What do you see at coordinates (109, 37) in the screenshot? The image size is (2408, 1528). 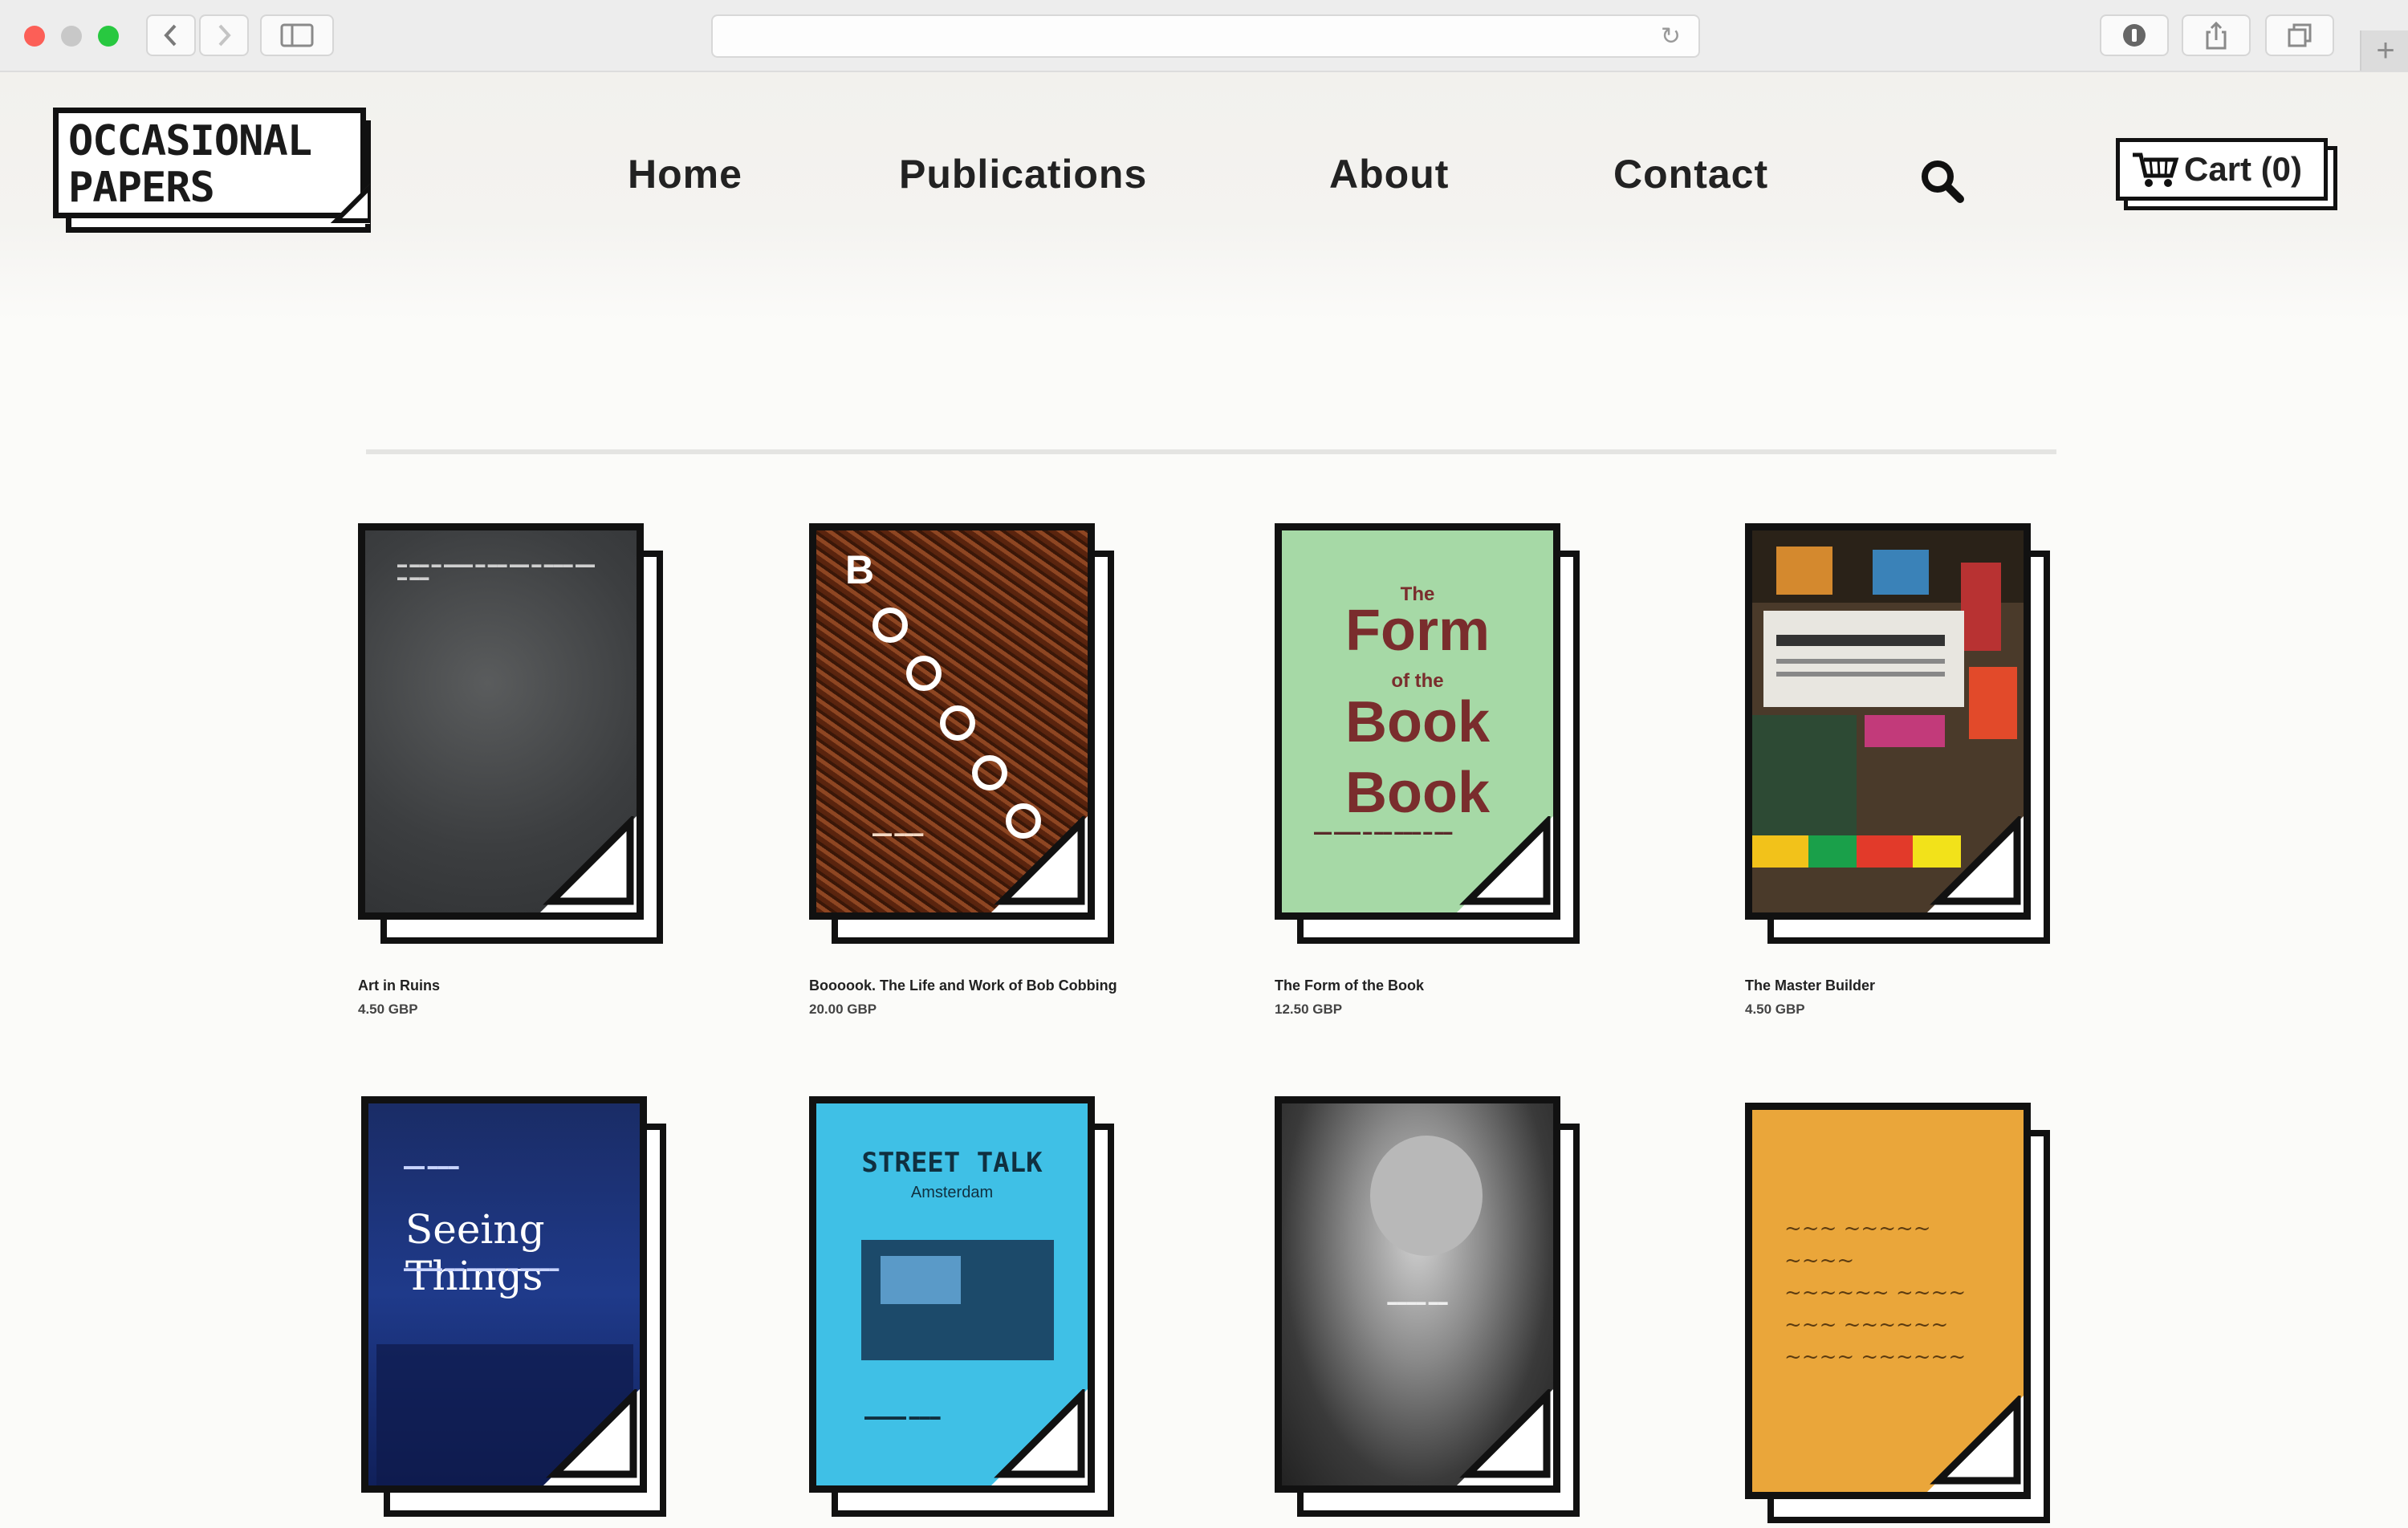 I see `zoom-window-button` at bounding box center [109, 37].